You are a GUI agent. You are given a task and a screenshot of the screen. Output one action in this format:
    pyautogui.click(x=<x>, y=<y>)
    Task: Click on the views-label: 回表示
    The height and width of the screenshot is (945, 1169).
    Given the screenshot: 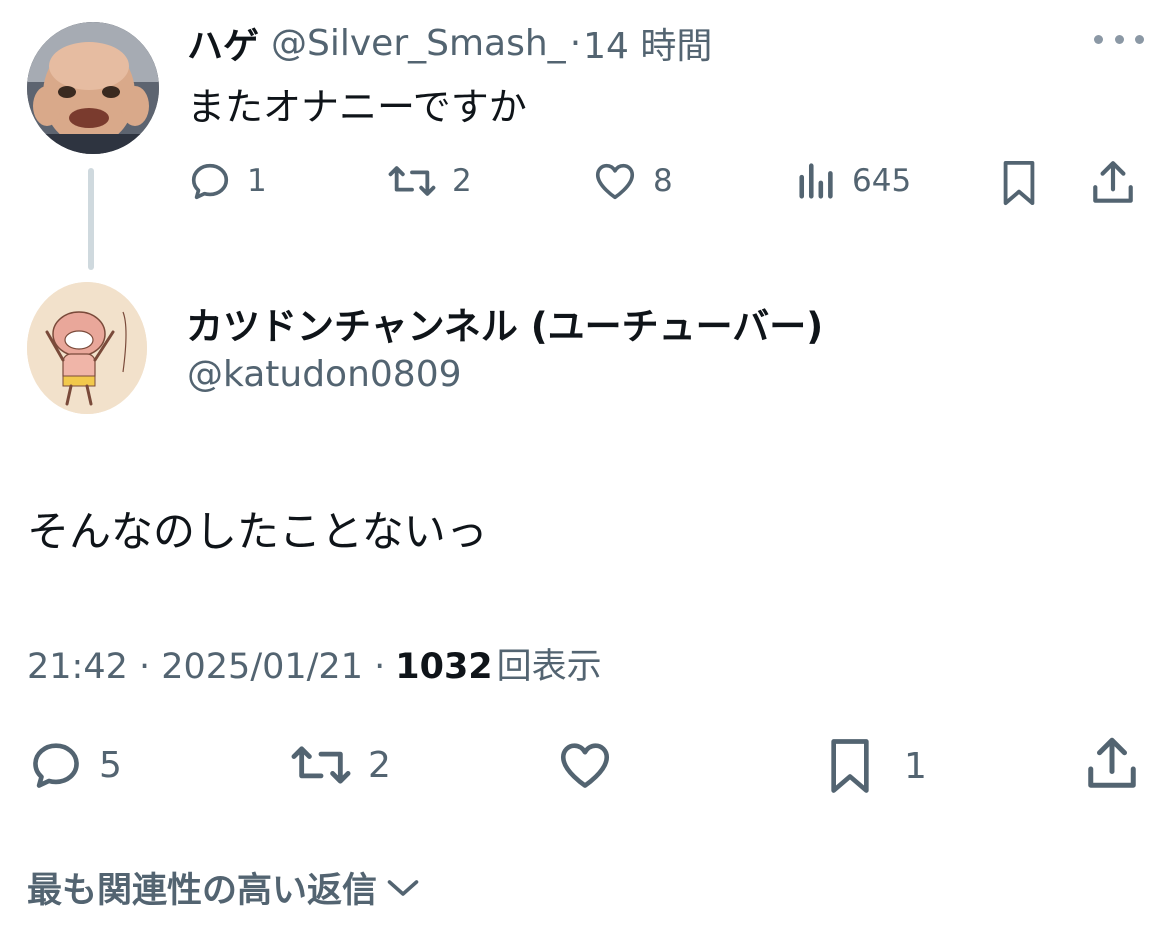 What is the action you would take?
    pyautogui.click(x=549, y=667)
    